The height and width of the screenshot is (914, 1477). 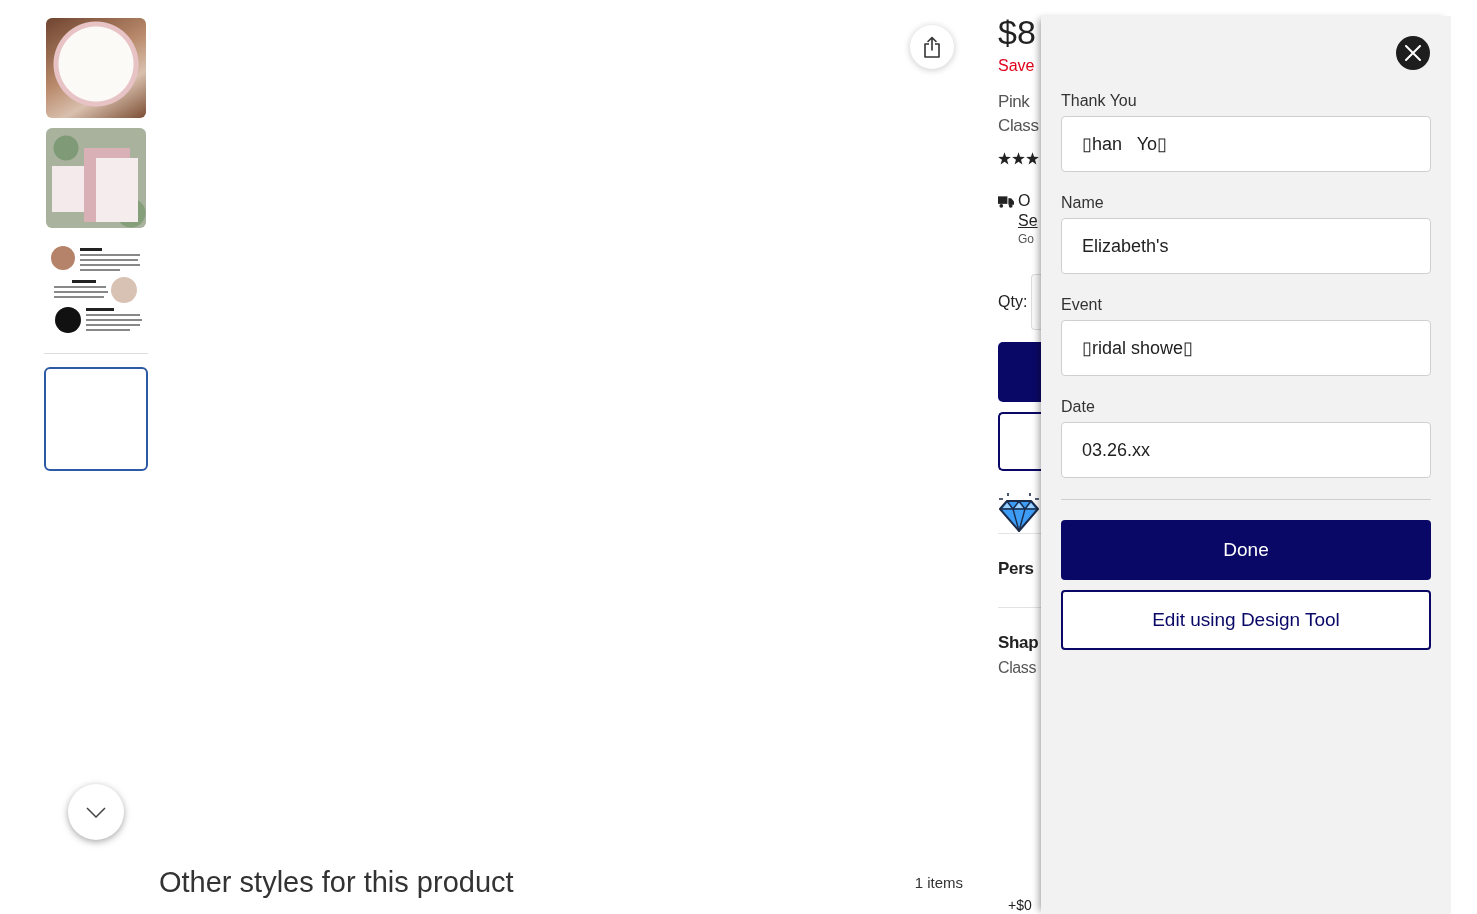 I want to click on input-field: ▯han Yo▯, so click(x=1246, y=144).